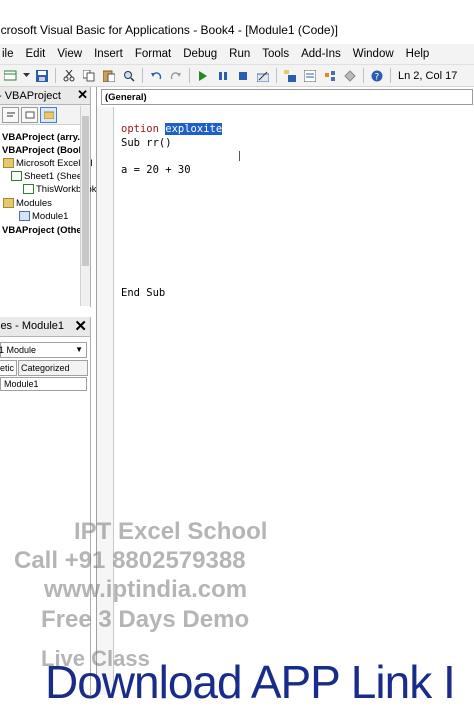  Describe the element at coordinates (28, 189) in the screenshot. I see `workbook-icon` at that location.